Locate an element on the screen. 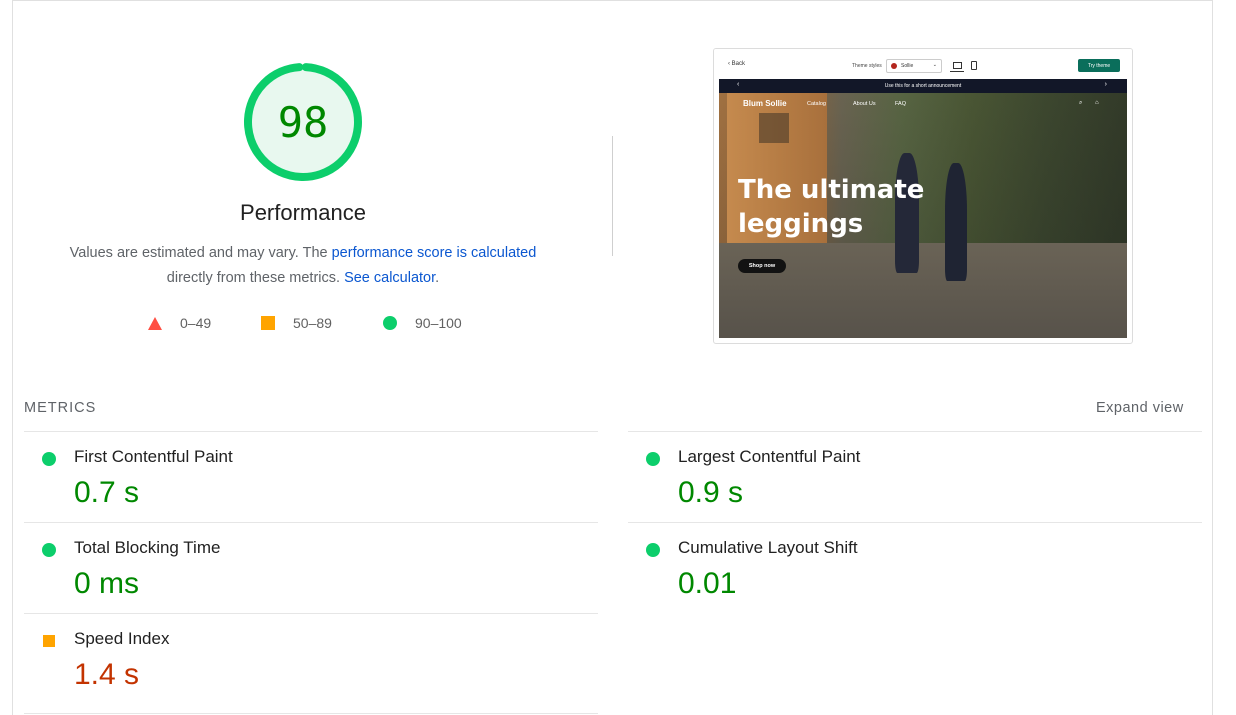  store-brand: Blum Sollie is located at coordinates (765, 103).